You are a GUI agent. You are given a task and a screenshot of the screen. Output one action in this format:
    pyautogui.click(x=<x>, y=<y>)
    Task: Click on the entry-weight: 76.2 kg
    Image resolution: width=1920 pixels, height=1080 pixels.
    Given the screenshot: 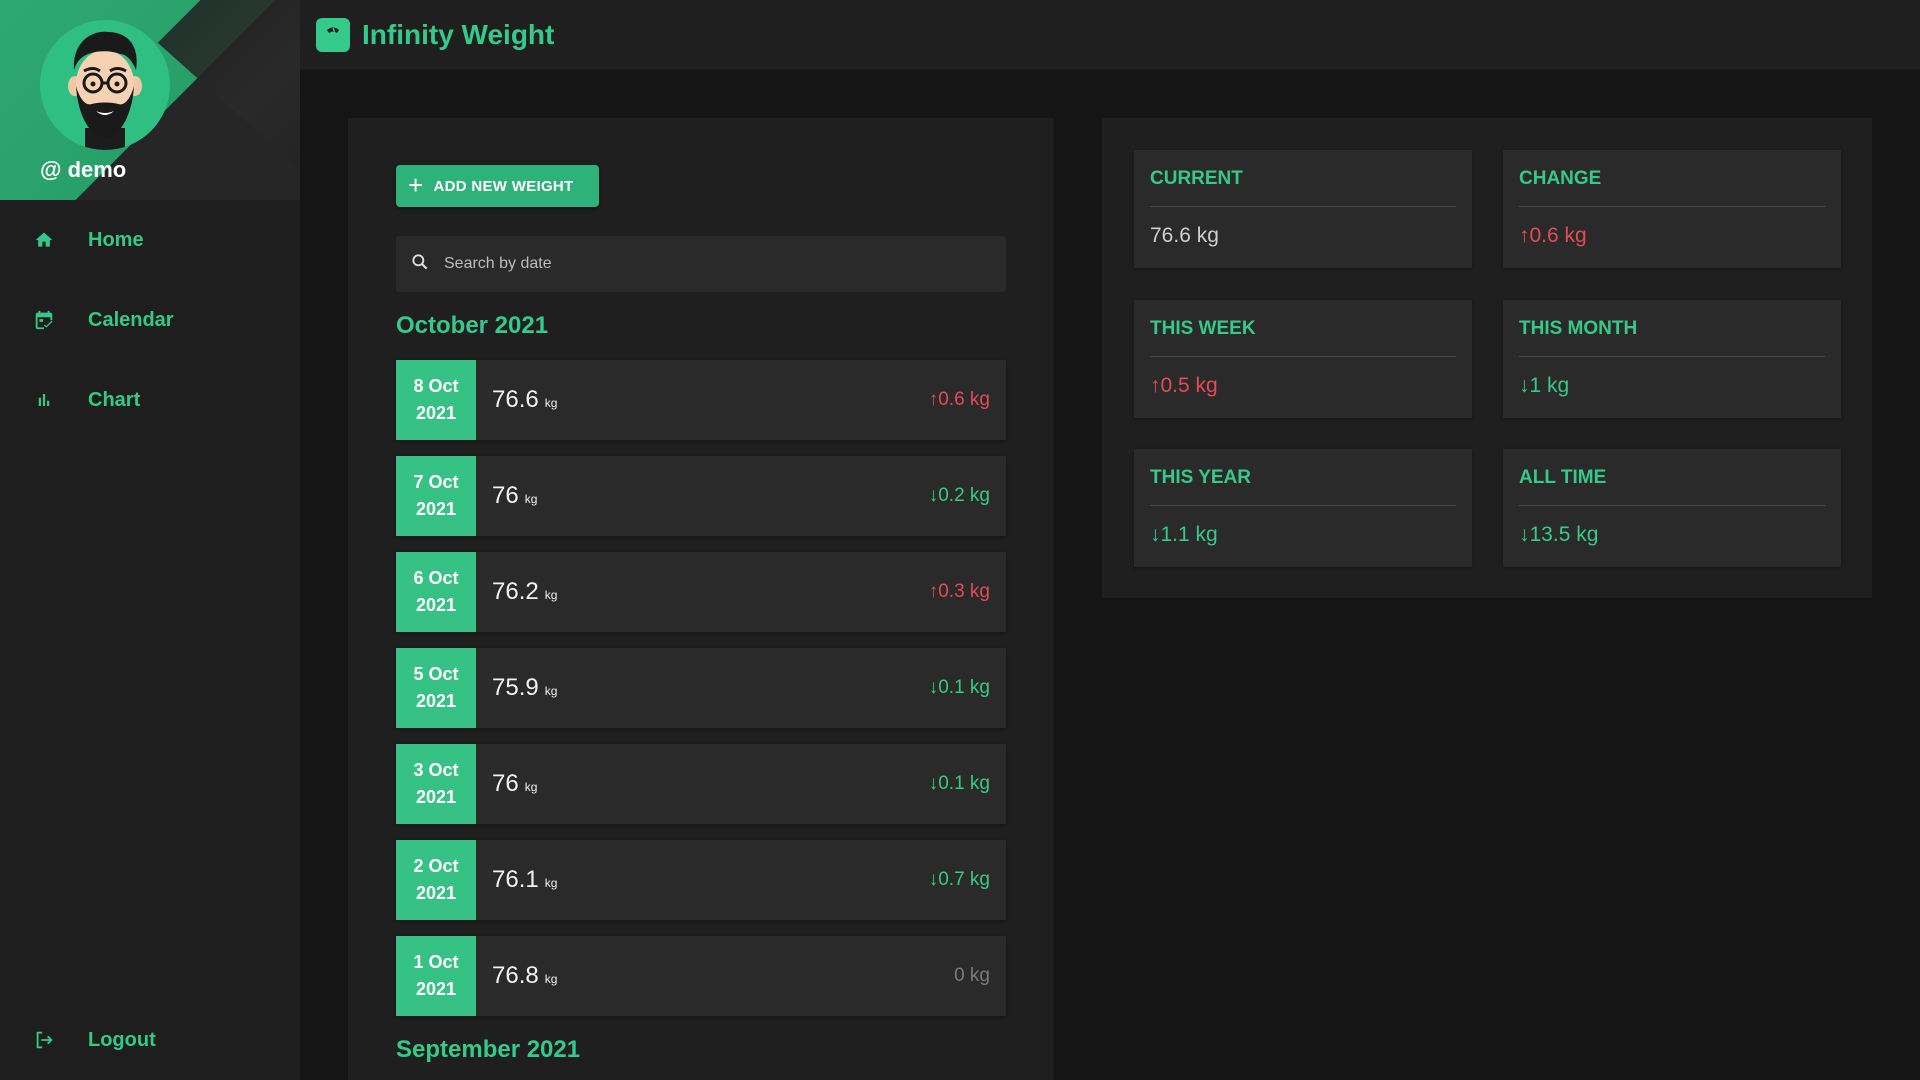 What is the action you would take?
    pyautogui.click(x=702, y=592)
    